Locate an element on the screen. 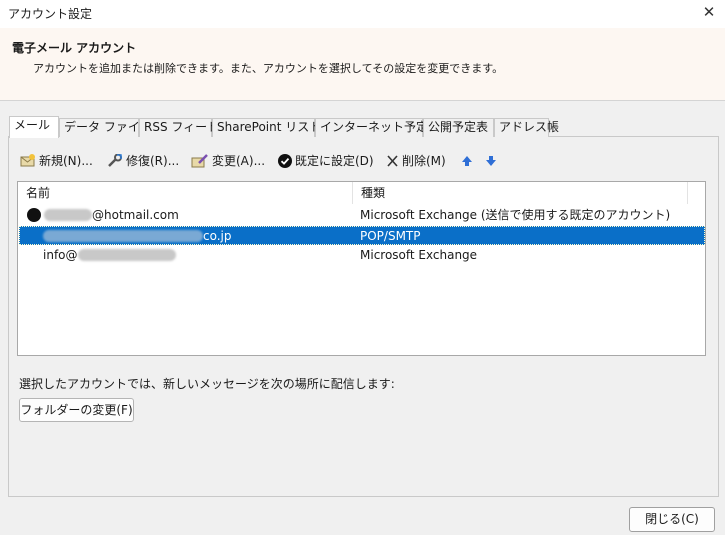  account-name: co.jp is located at coordinates (137, 236).